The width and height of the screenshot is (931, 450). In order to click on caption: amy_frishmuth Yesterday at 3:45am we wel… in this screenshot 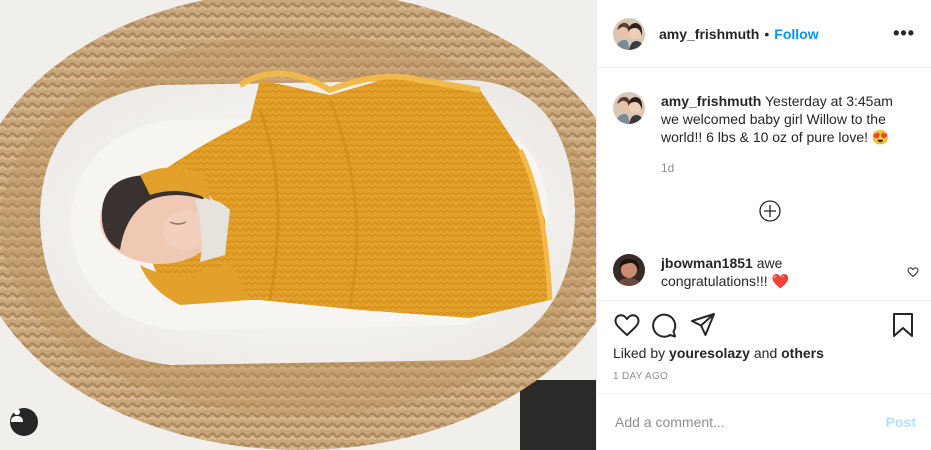, I will do `click(764, 122)`.